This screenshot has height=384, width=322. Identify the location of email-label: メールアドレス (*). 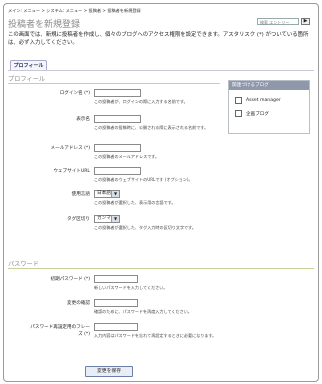
(70, 148).